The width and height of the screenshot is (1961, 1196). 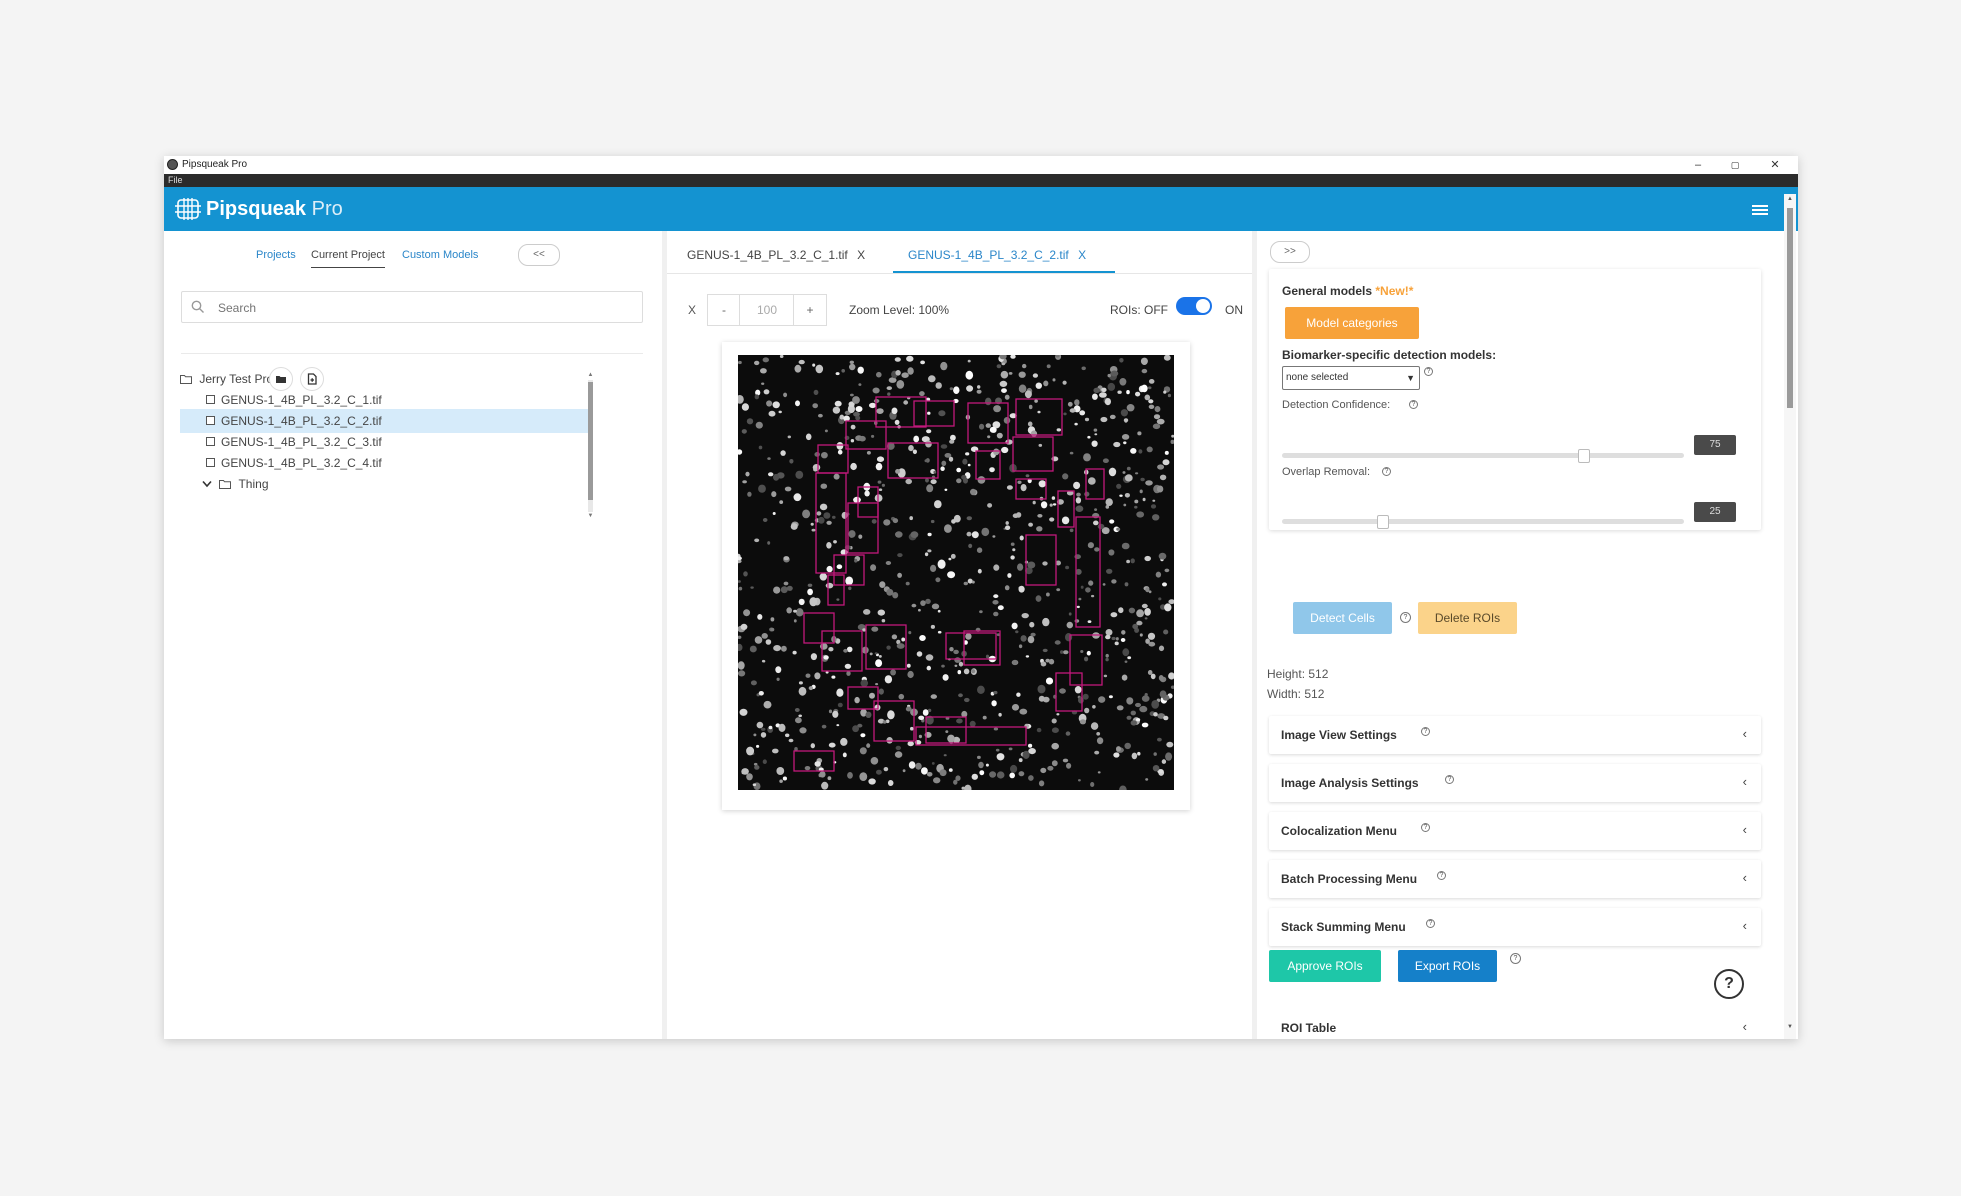 I want to click on accordion-stack-summing-menu: Stack Summing Menu ? ‹, so click(x=1515, y=927).